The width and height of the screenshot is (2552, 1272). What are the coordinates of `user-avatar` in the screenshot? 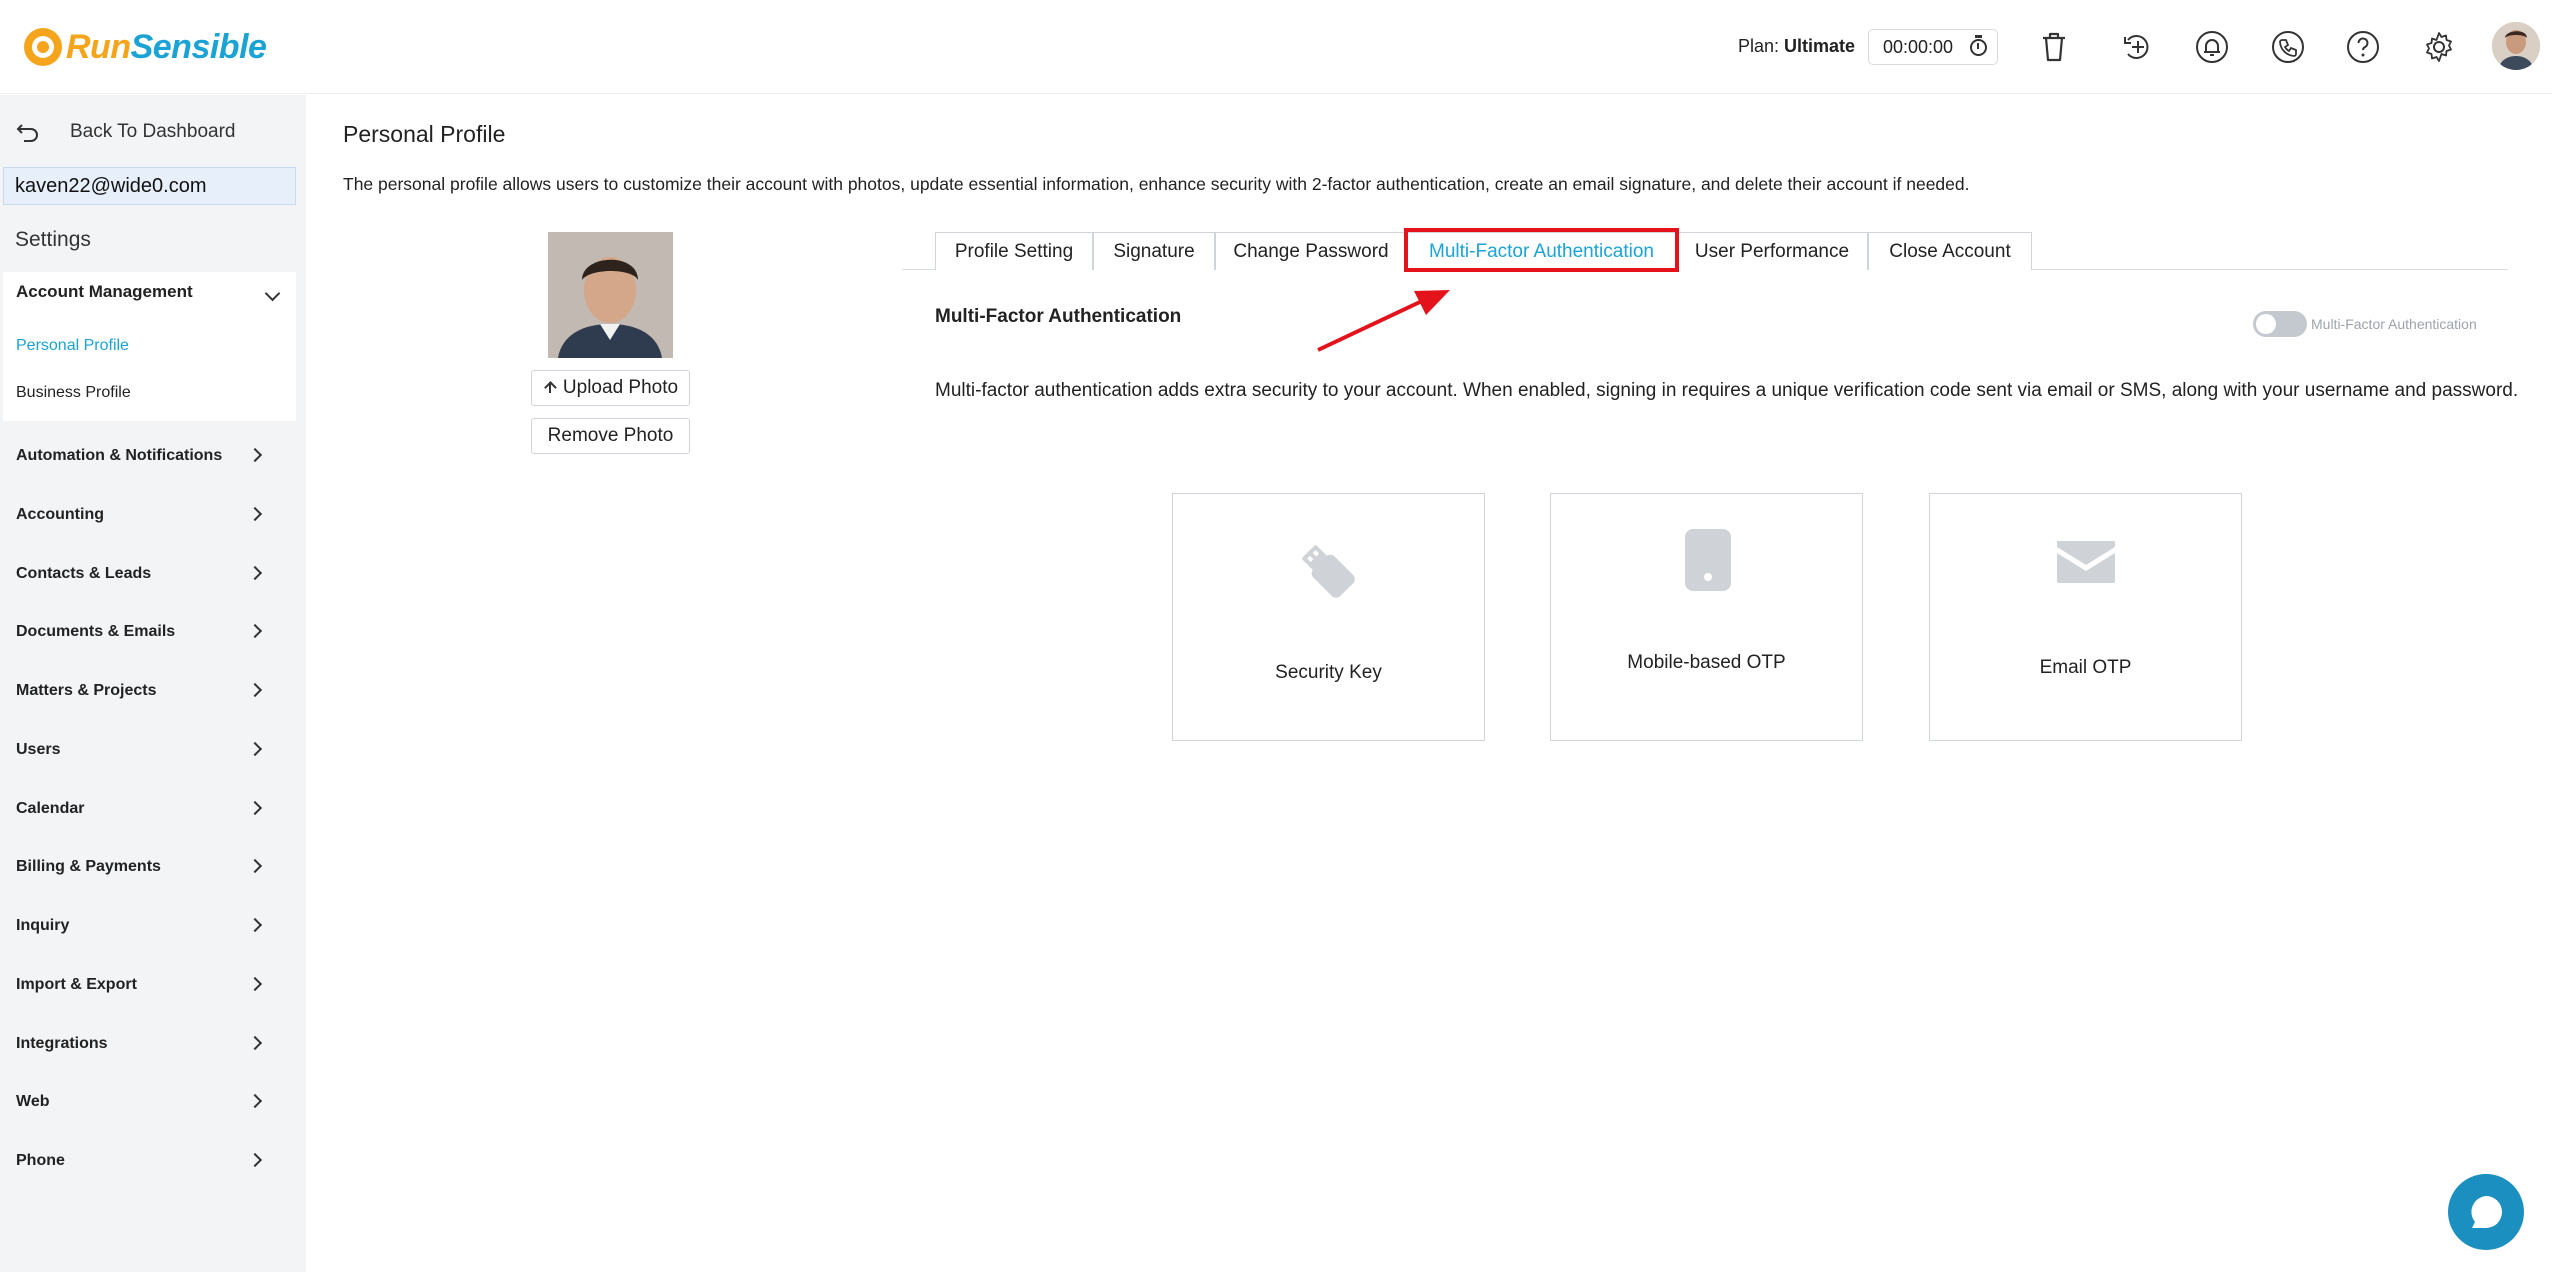 It's located at (2516, 46).